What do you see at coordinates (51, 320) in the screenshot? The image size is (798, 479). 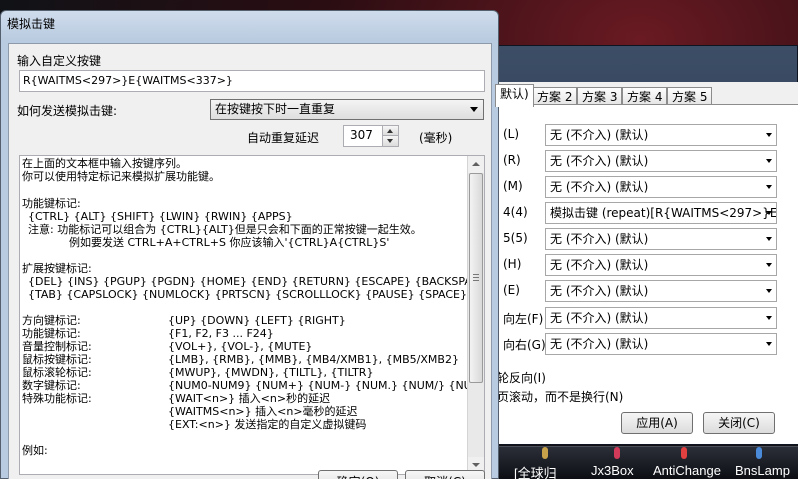 I see `help-table-label: 方向键标记:` at bounding box center [51, 320].